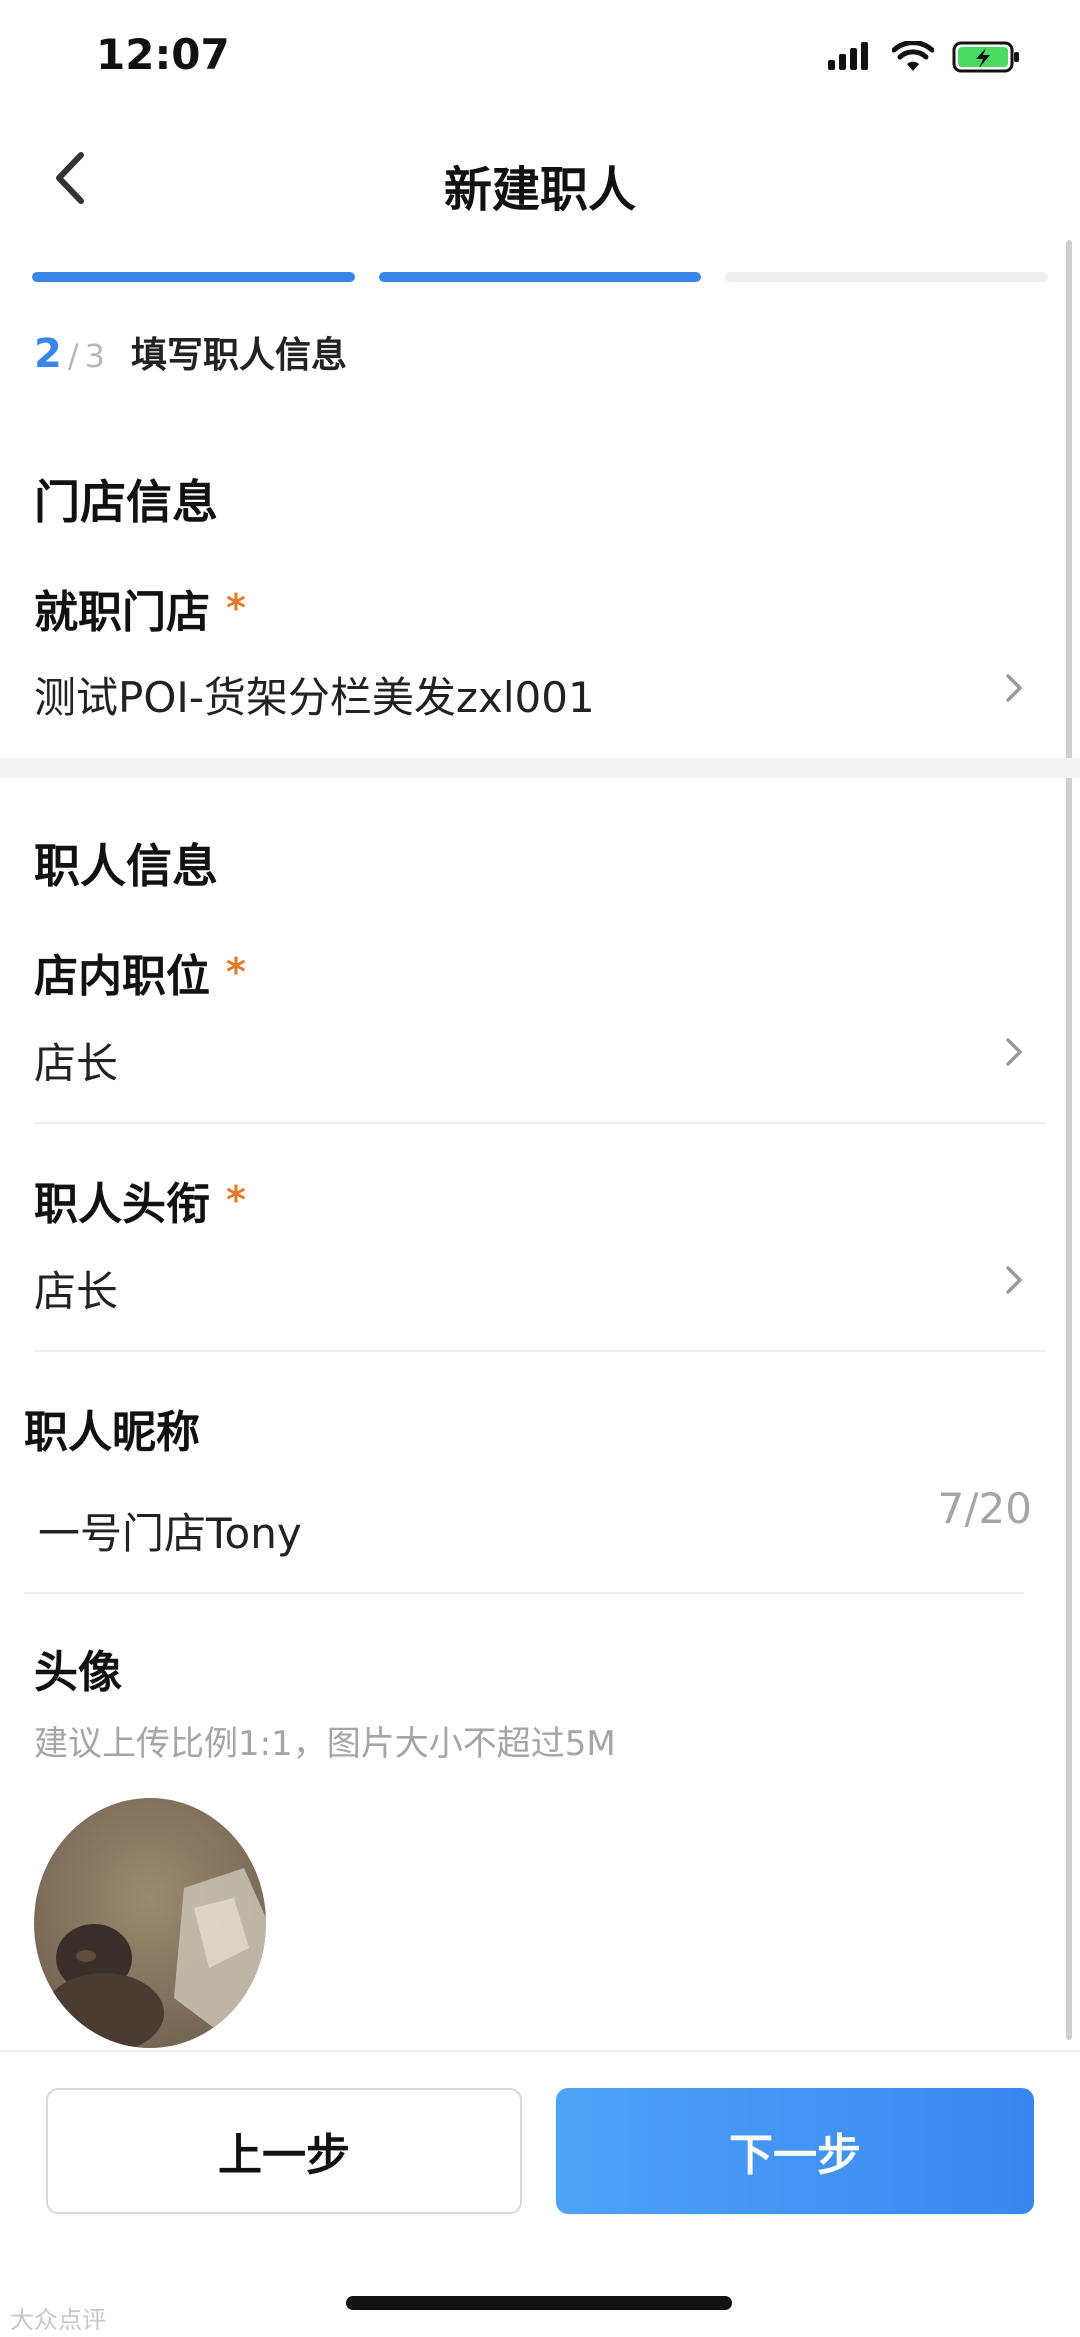 This screenshot has height=2337, width=1080. I want to click on store-select: 测试POI-货架分栏美发zxl001, so click(314, 694).